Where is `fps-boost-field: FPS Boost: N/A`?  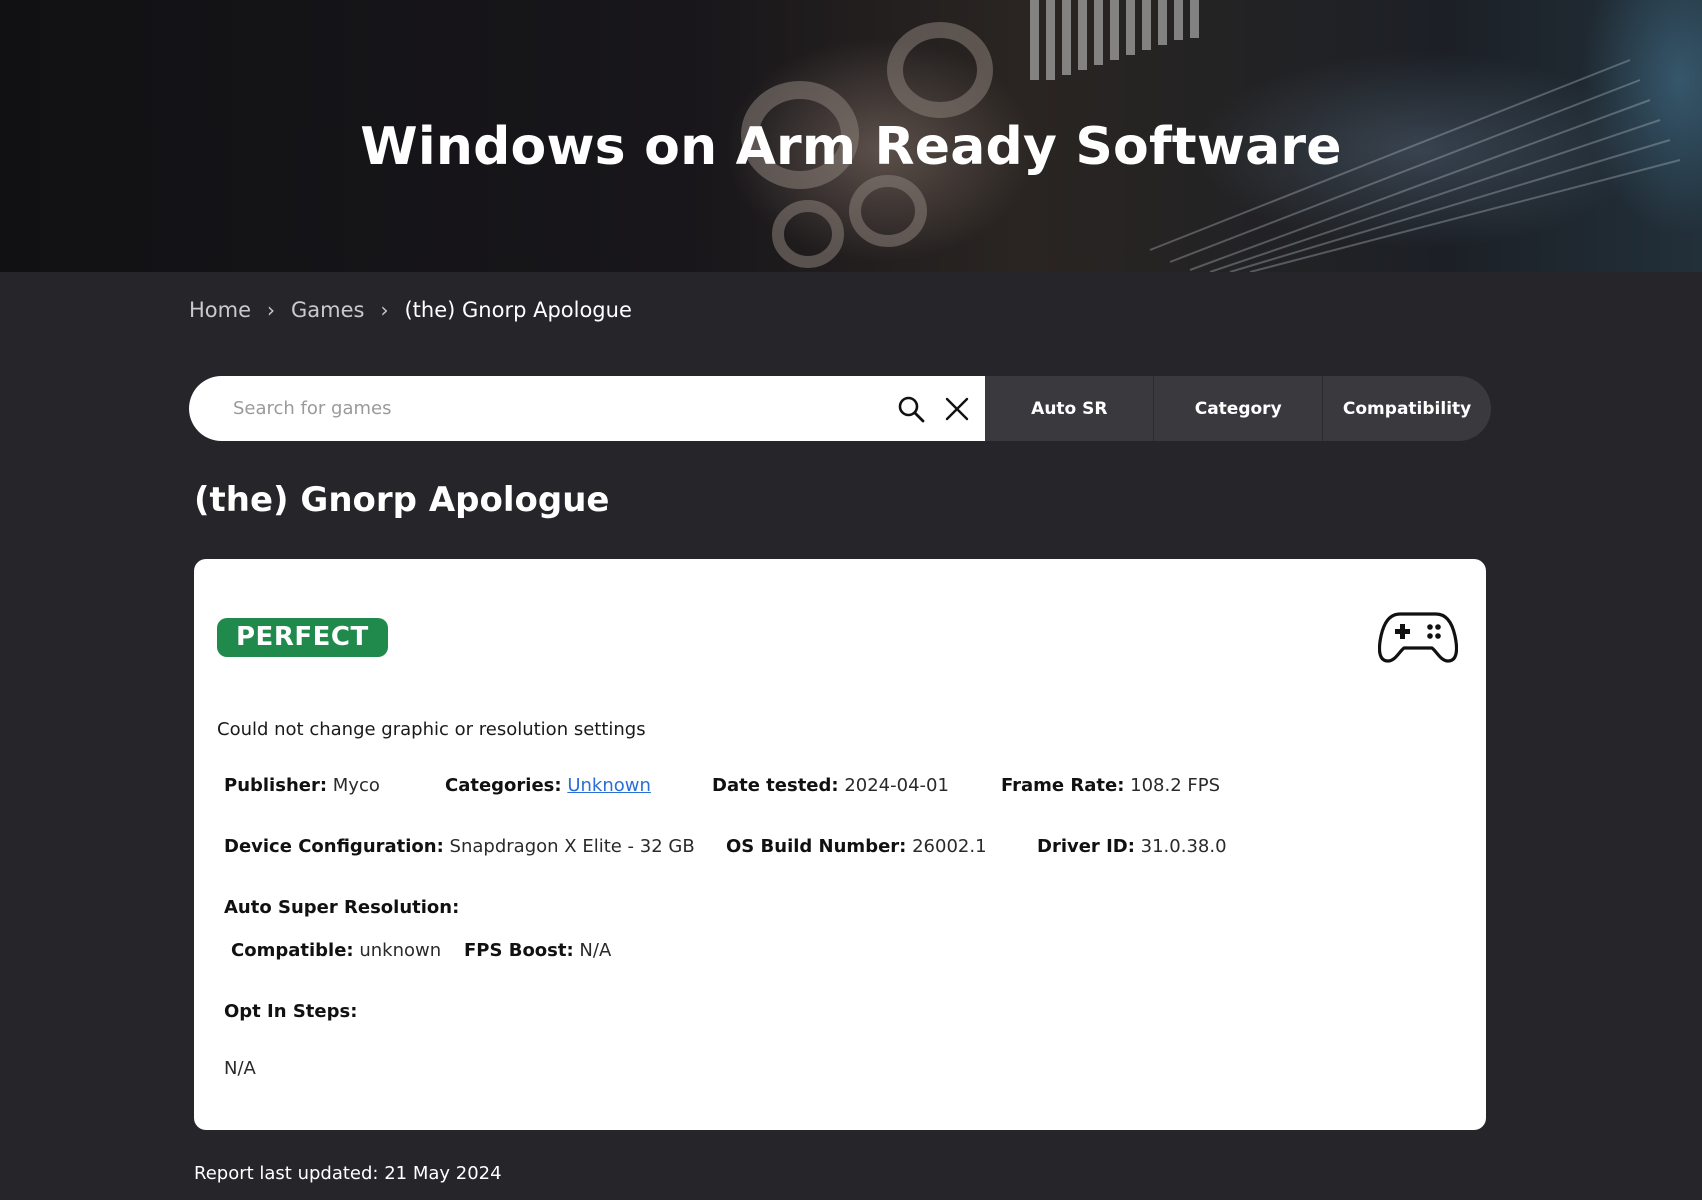
fps-boost-field: FPS Boost: N/A is located at coordinates (537, 950).